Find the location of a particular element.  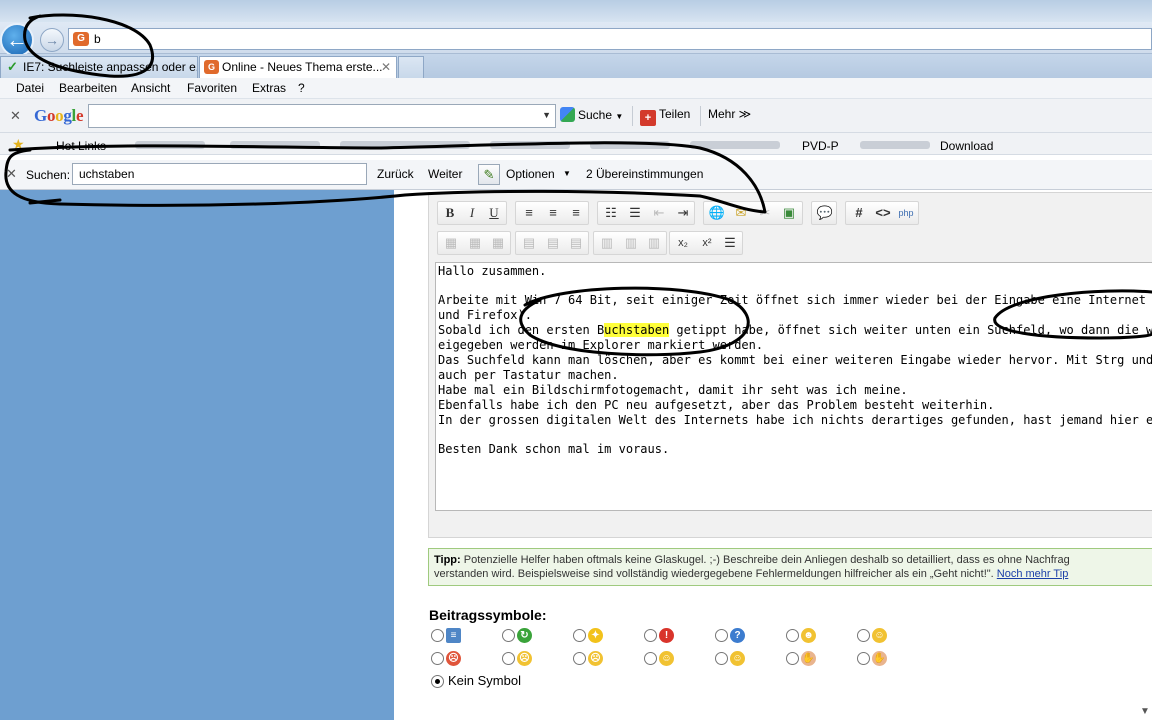

bold-icon: B is located at coordinates (450, 213).